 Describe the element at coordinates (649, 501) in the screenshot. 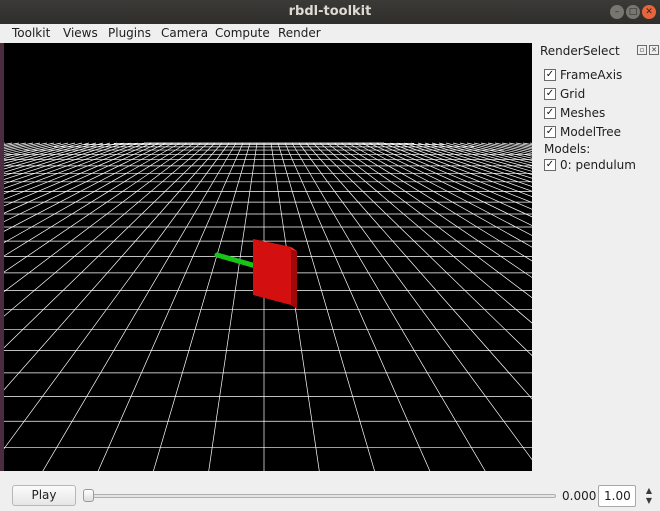

I see `spin-down-icon: ▼` at that location.